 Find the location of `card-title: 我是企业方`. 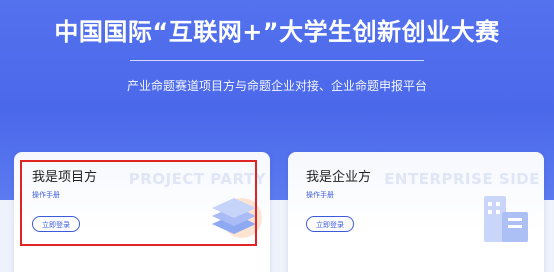

card-title: 我是企业方 is located at coordinates (339, 177).